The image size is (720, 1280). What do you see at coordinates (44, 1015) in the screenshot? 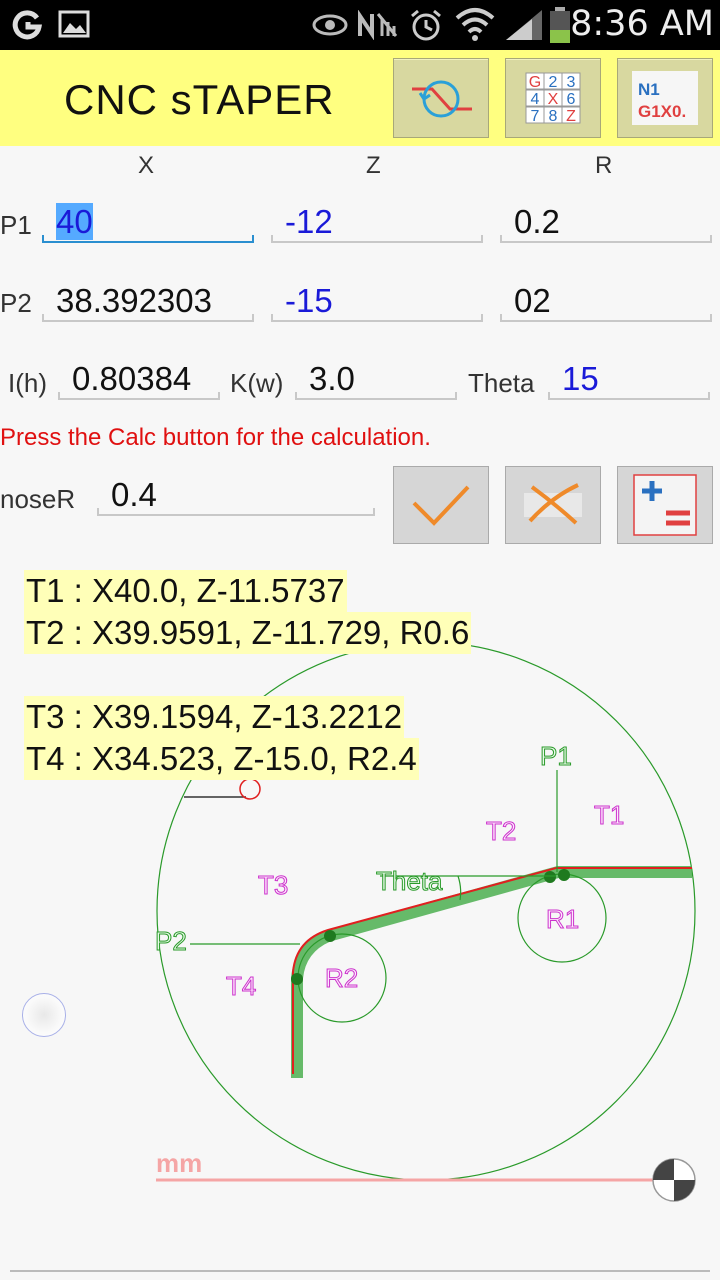
I see `floating-pan-handle` at bounding box center [44, 1015].